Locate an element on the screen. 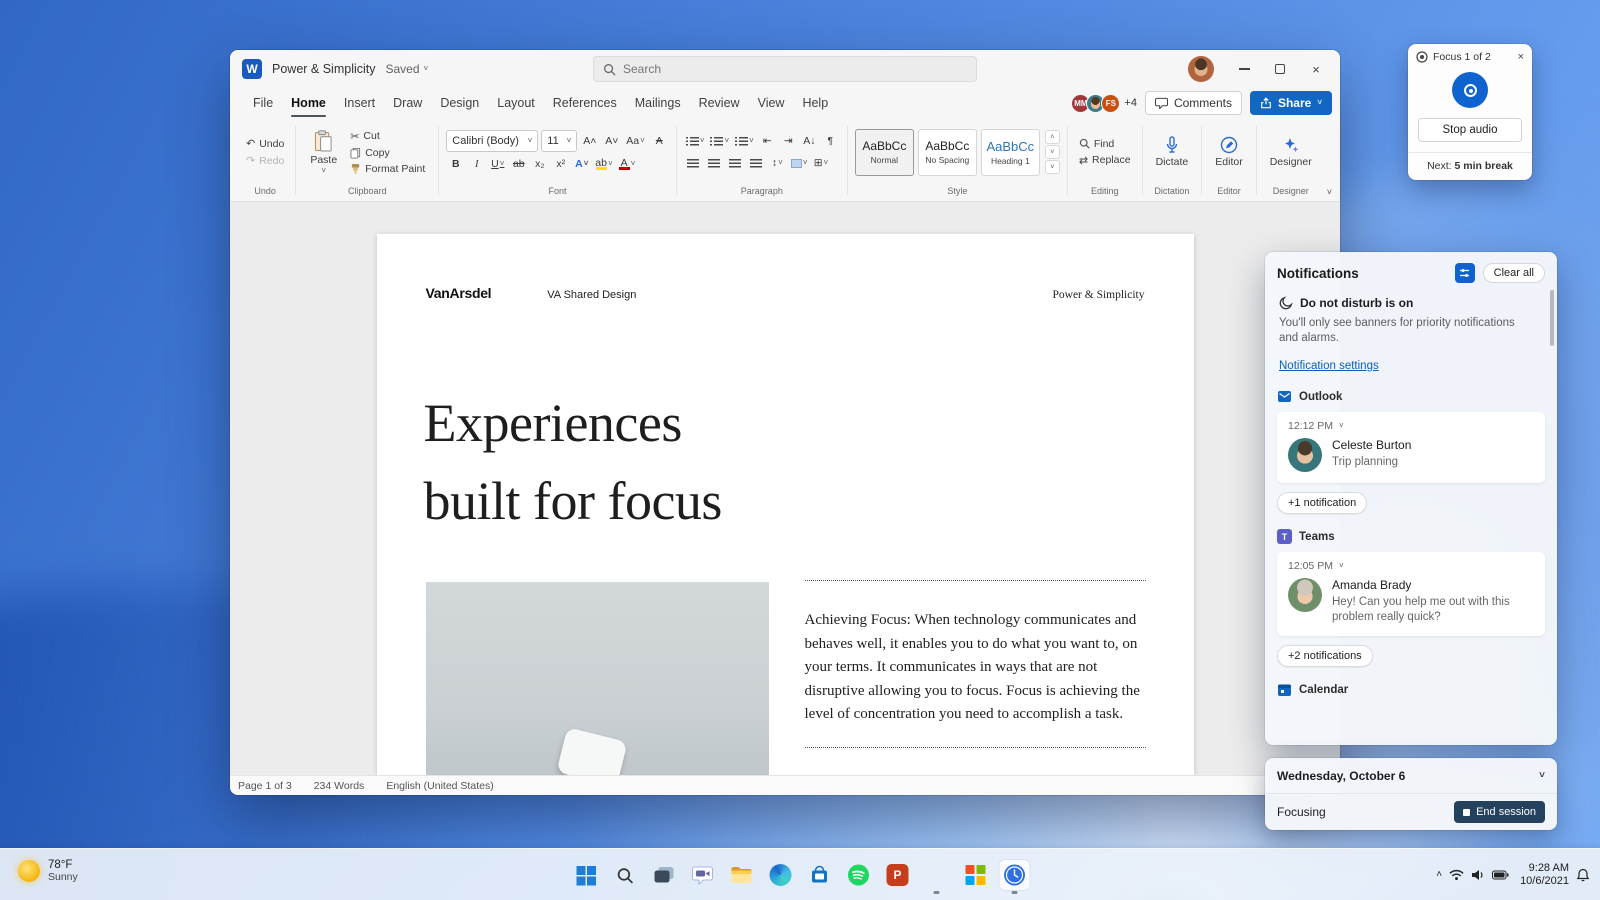 The width and height of the screenshot is (1600, 900). close-button: × is located at coordinates (1316, 69).